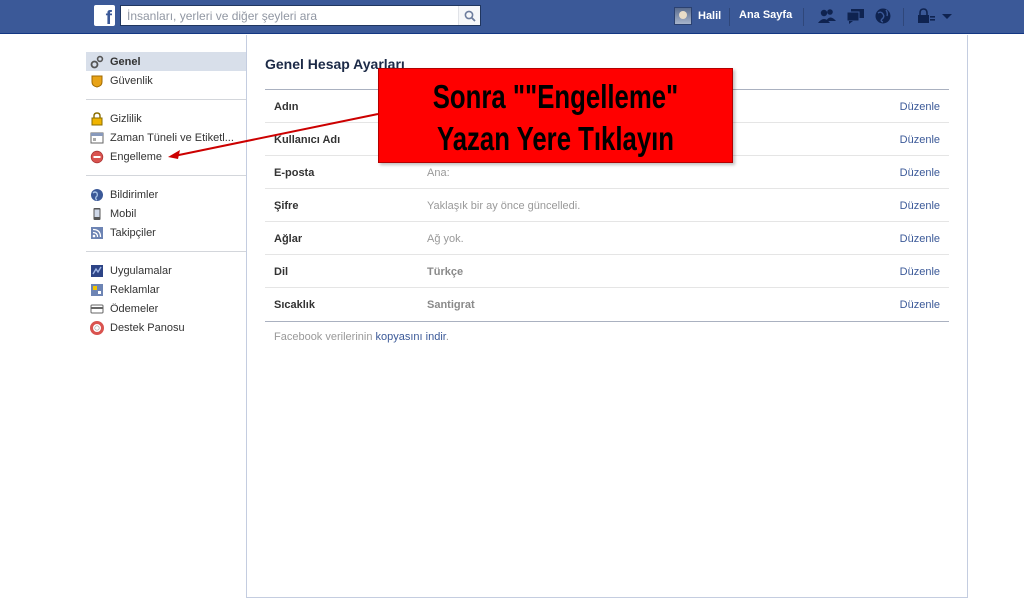  I want to click on sidebar-item-label: Bildirimler, so click(134, 194).